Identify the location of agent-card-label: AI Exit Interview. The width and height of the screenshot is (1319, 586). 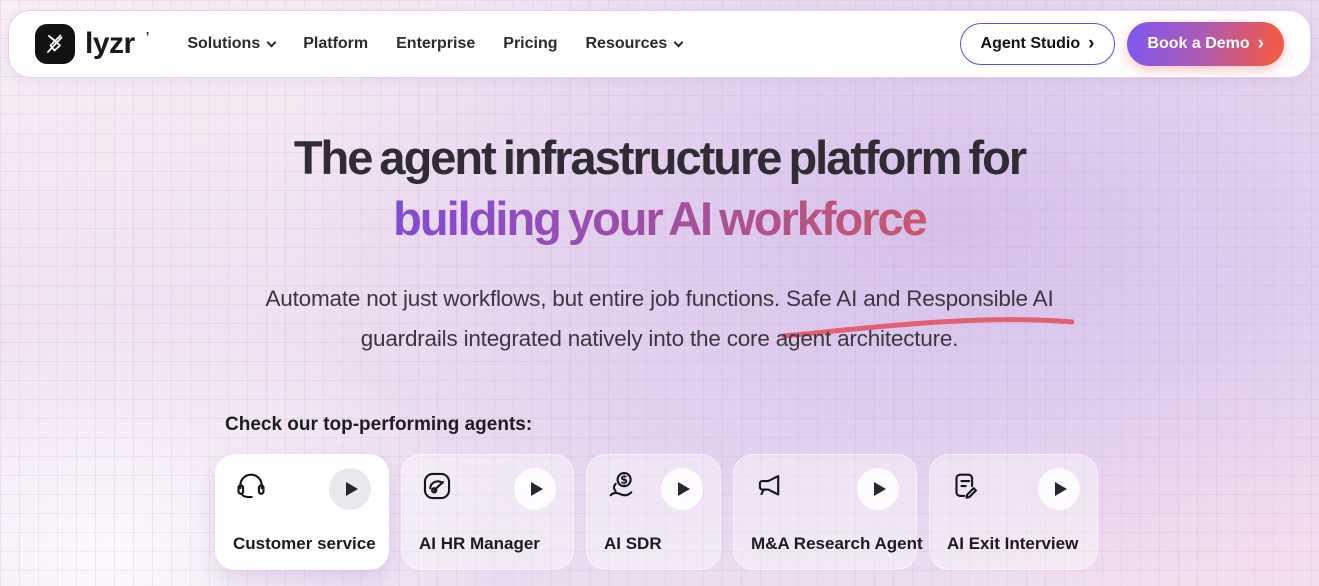
(1013, 543).